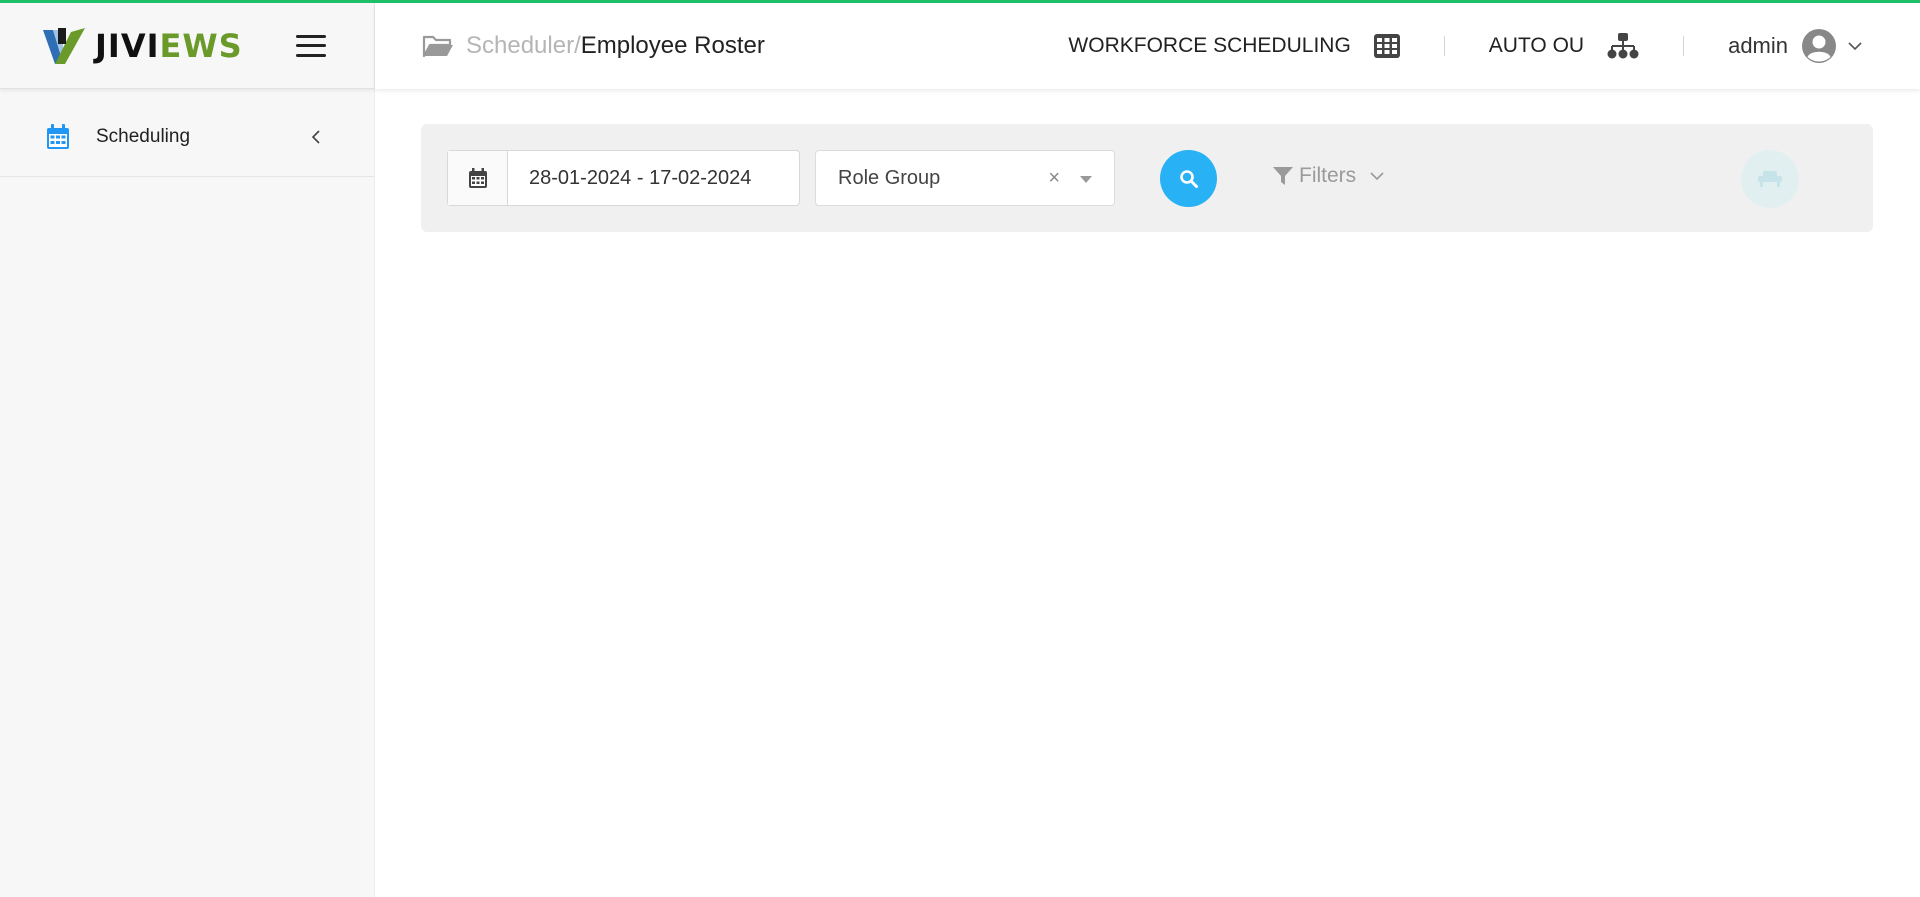 The image size is (1920, 897). Describe the element at coordinates (64, 45) in the screenshot. I see `jiviews-logo-icon` at that location.